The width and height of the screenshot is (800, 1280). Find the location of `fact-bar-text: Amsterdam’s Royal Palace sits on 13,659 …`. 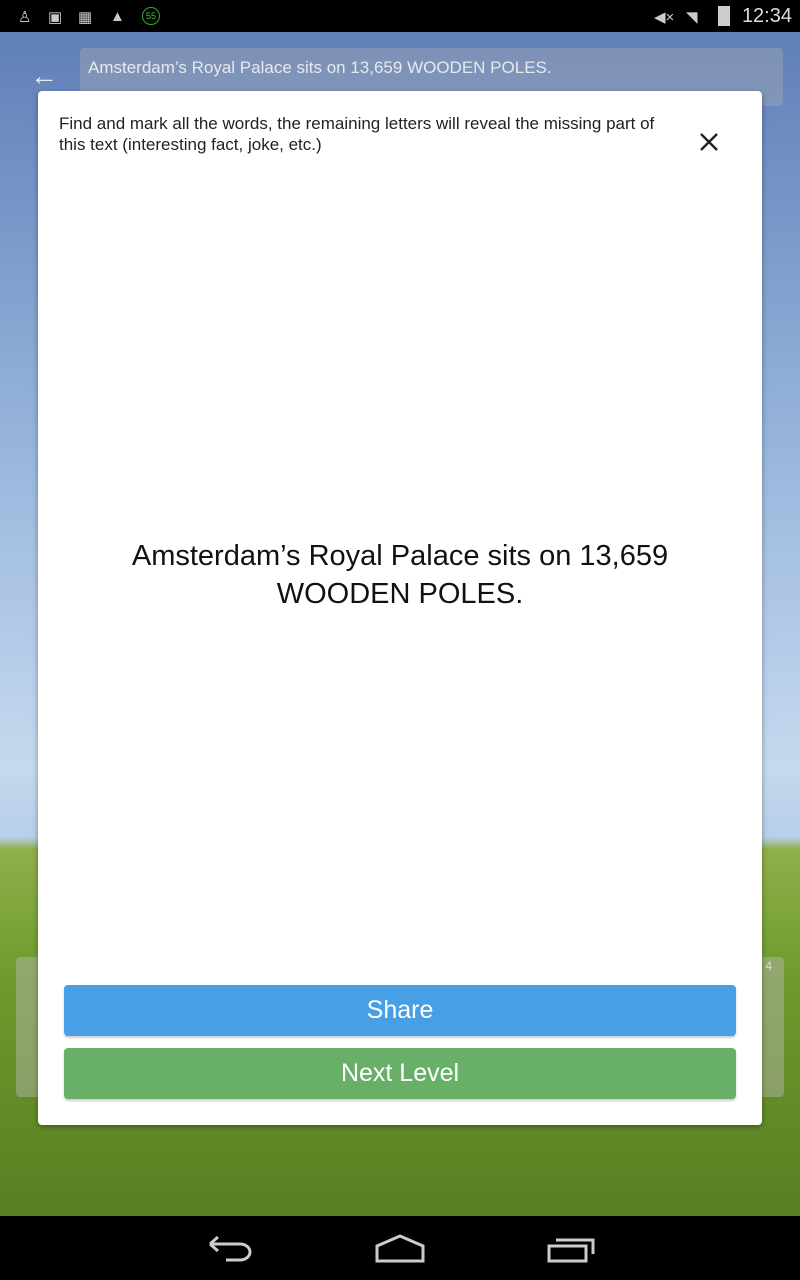

fact-bar-text: Amsterdam’s Royal Palace sits on 13,659 … is located at coordinates (320, 67).